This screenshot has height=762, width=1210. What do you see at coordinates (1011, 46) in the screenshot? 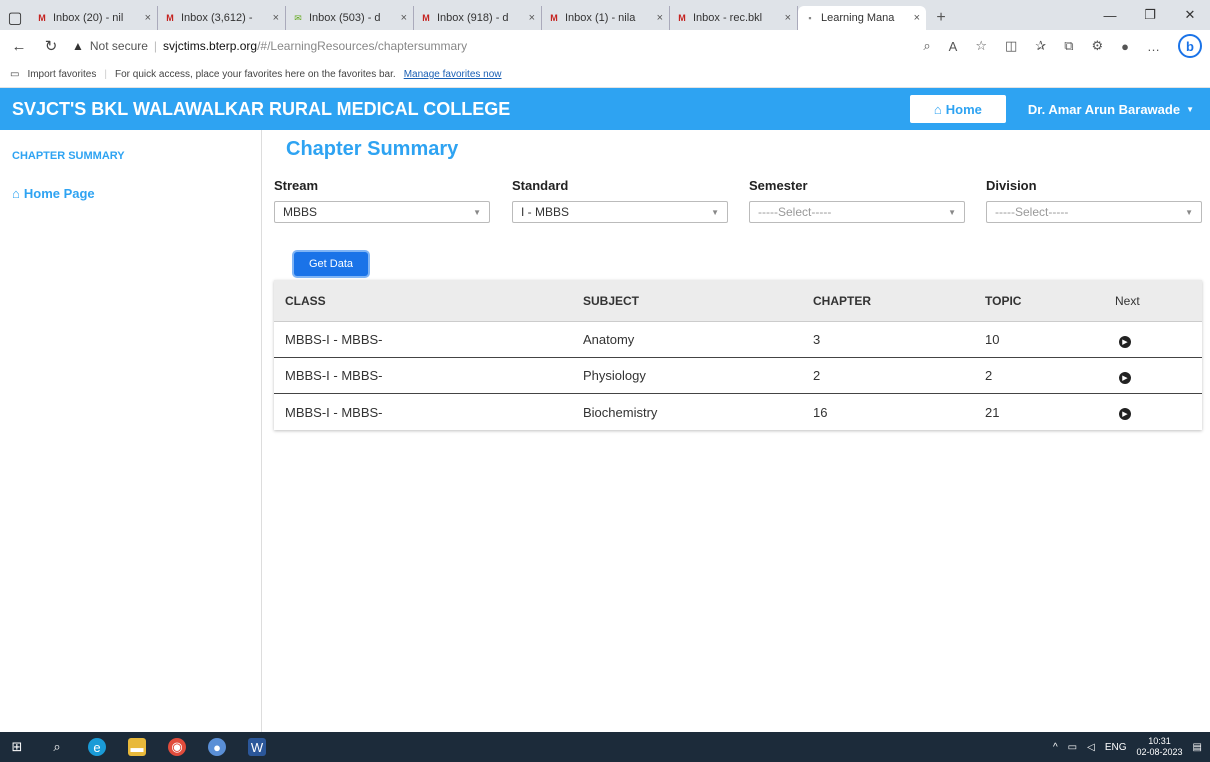
I see `split-screen-icon: ◫` at bounding box center [1011, 46].